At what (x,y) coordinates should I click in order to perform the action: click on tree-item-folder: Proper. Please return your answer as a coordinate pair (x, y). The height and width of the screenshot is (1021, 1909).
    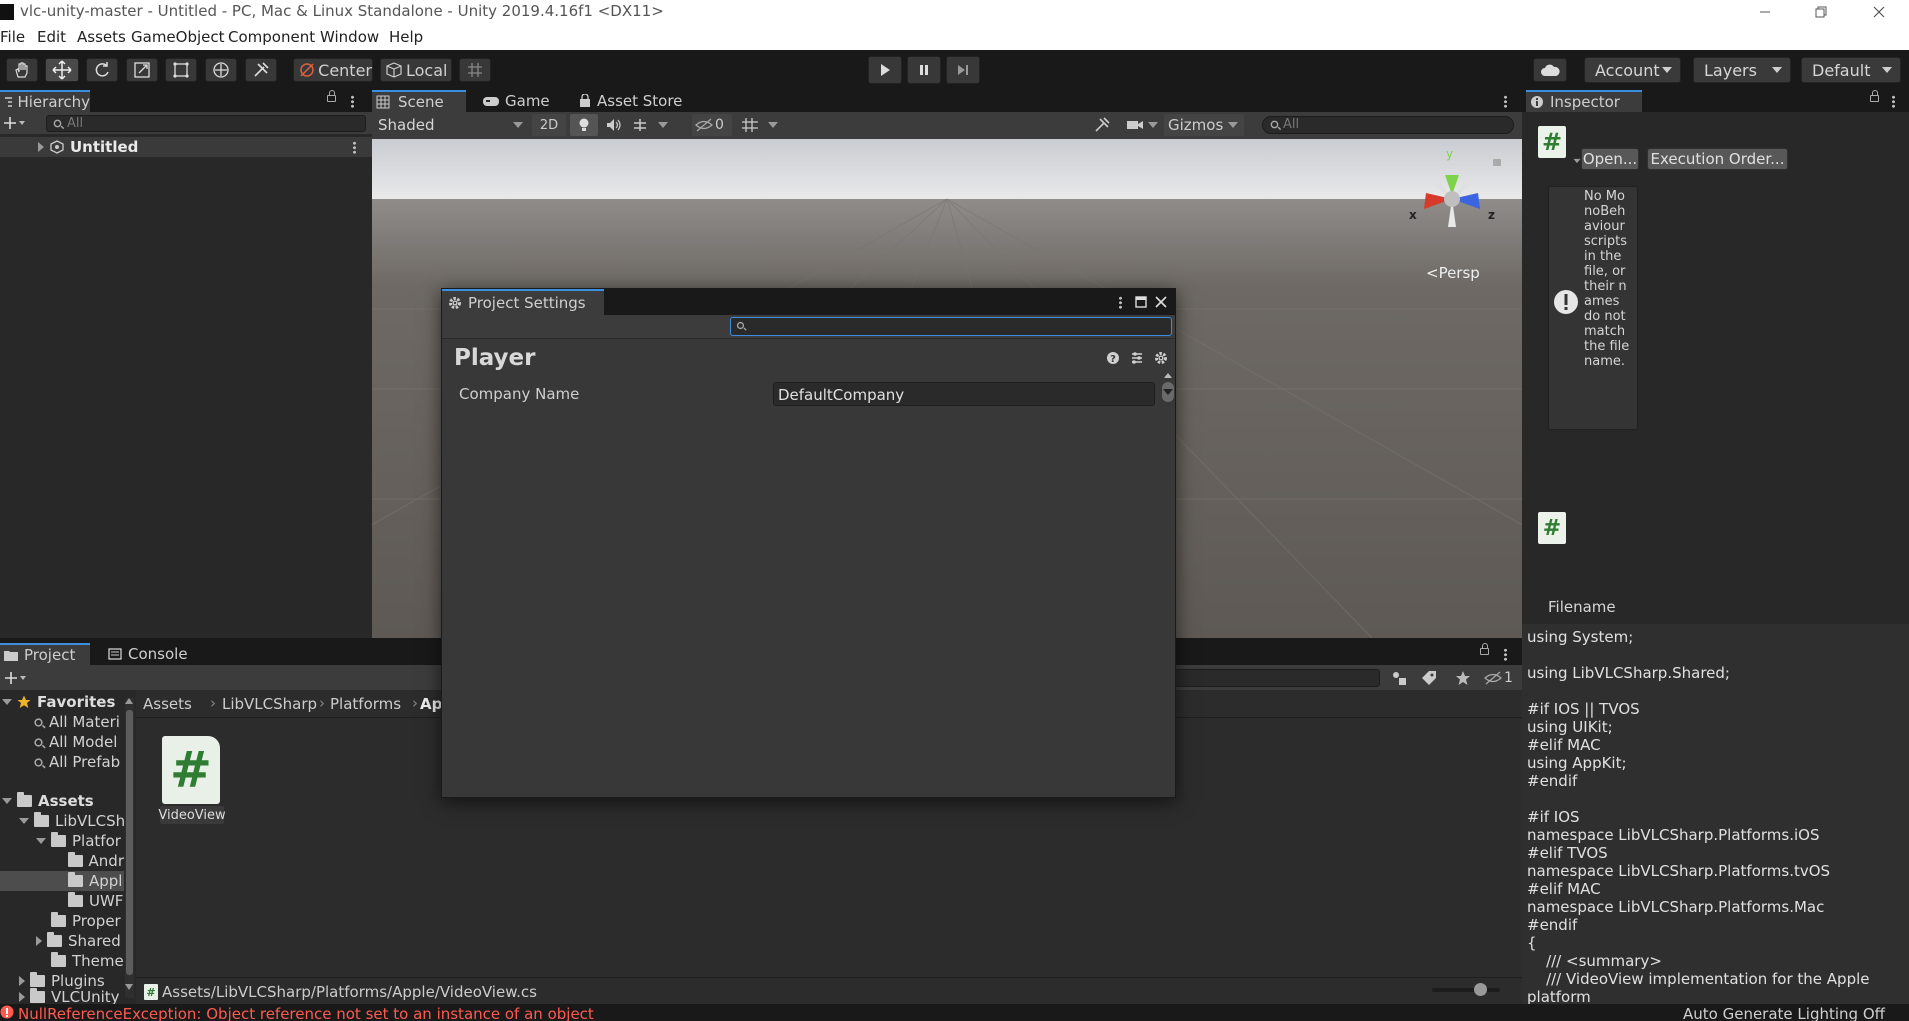
    Looking at the image, I should click on (62, 921).